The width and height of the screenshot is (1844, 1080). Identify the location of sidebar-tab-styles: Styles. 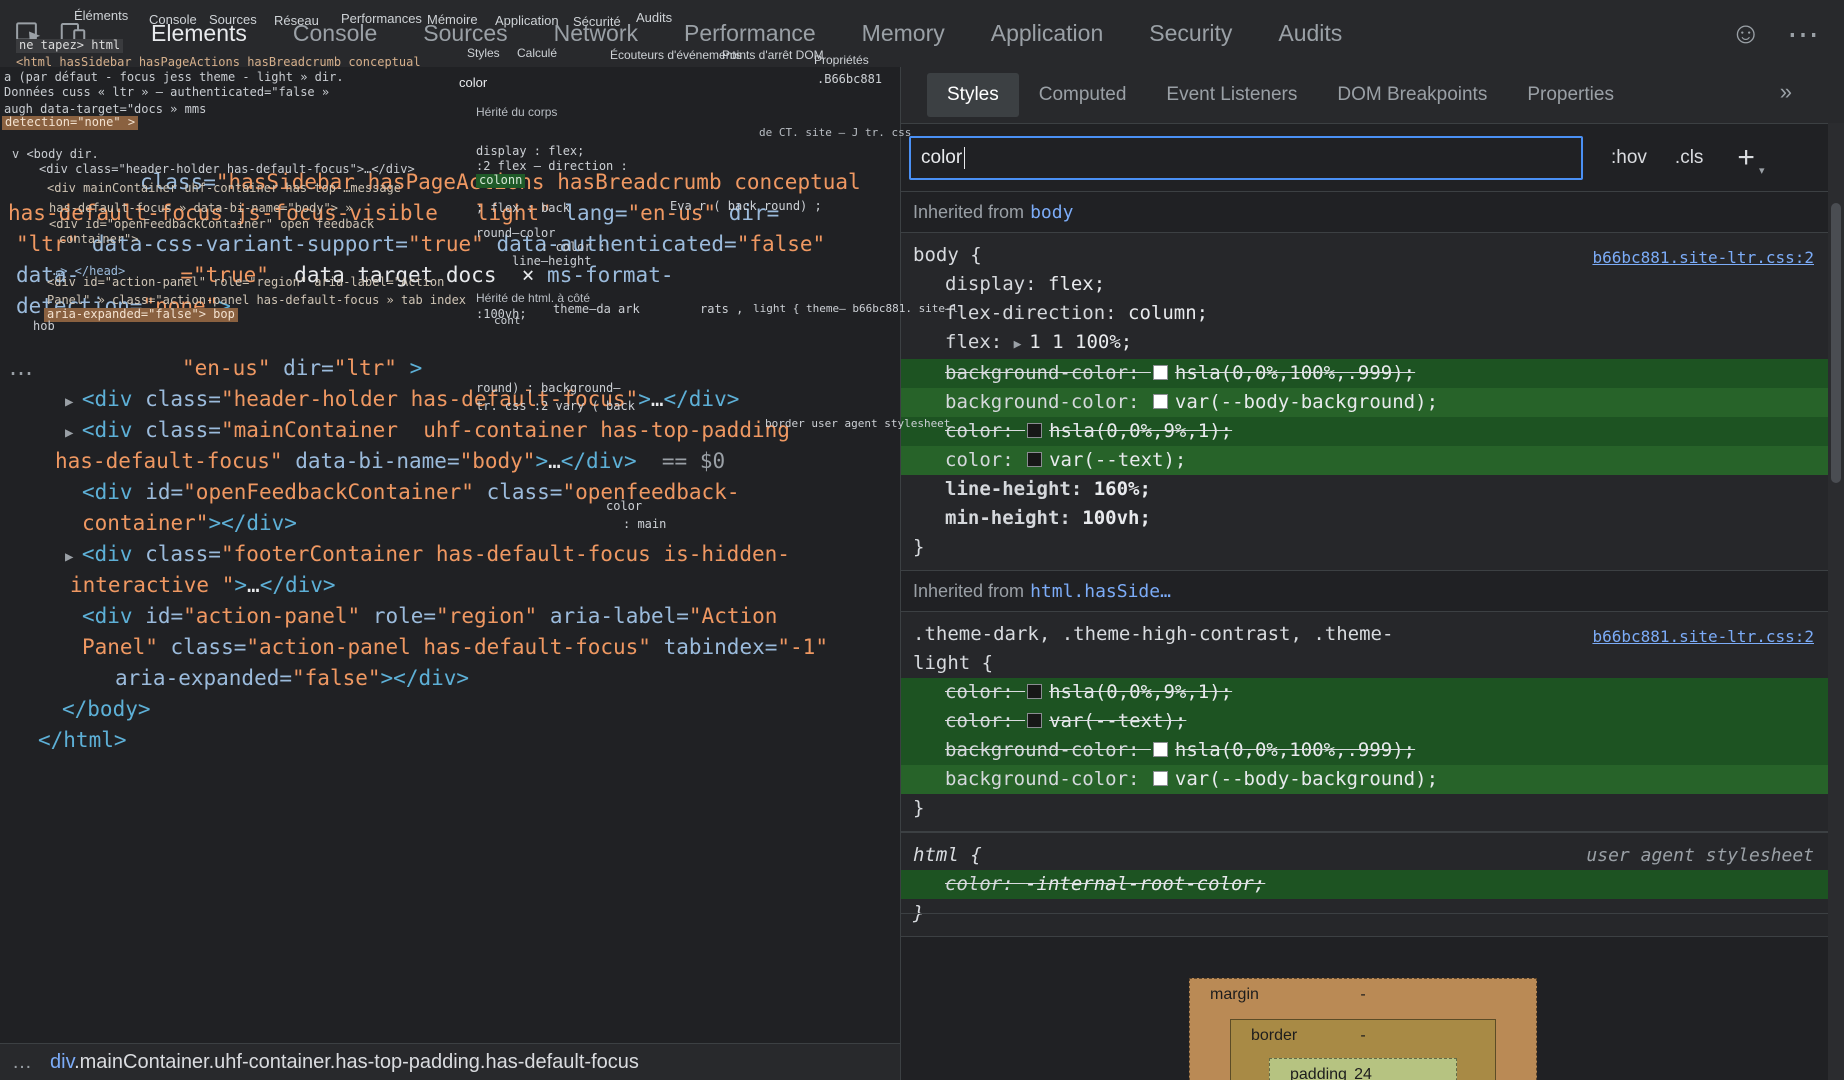
(973, 95).